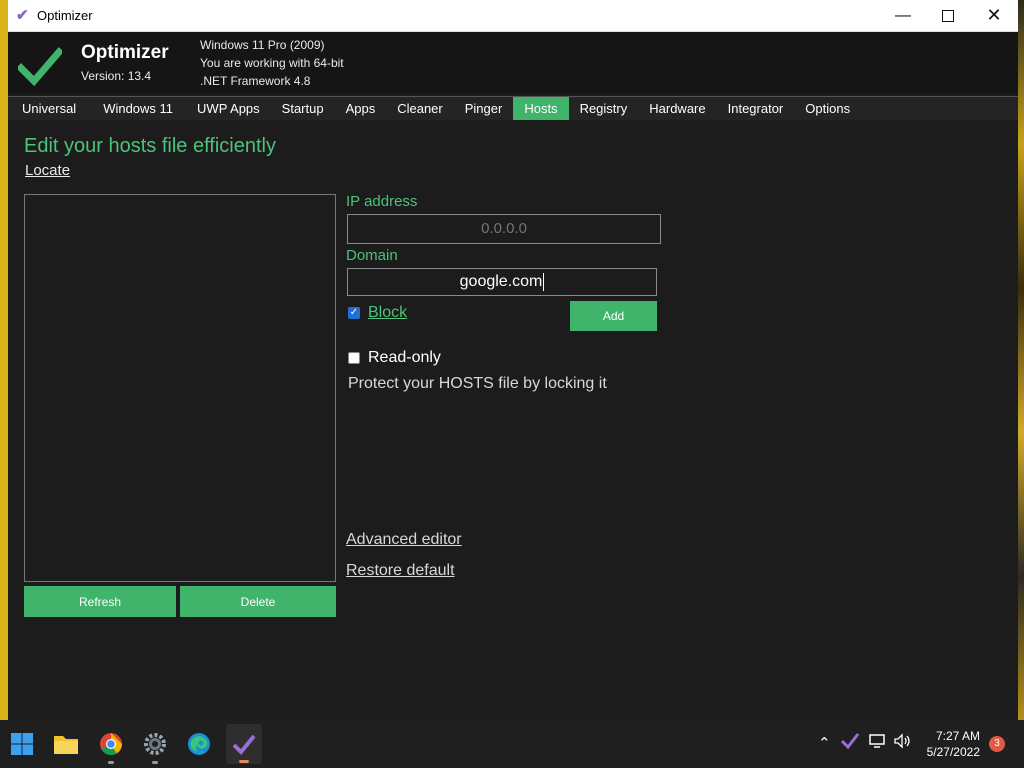 The width and height of the screenshot is (1024, 768). I want to click on edge-button, so click(199, 744).